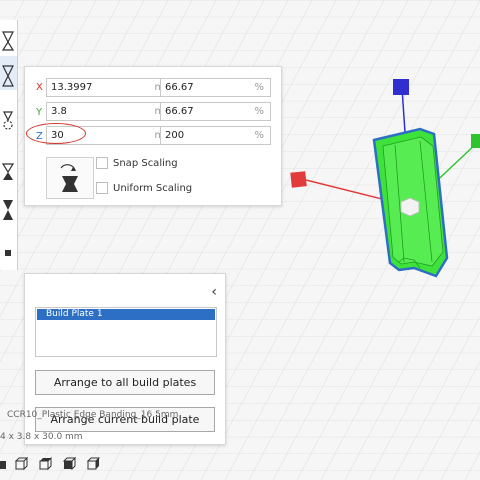 The height and width of the screenshot is (480, 480). What do you see at coordinates (56, 133) in the screenshot?
I see `z-field-annotation-circle` at bounding box center [56, 133].